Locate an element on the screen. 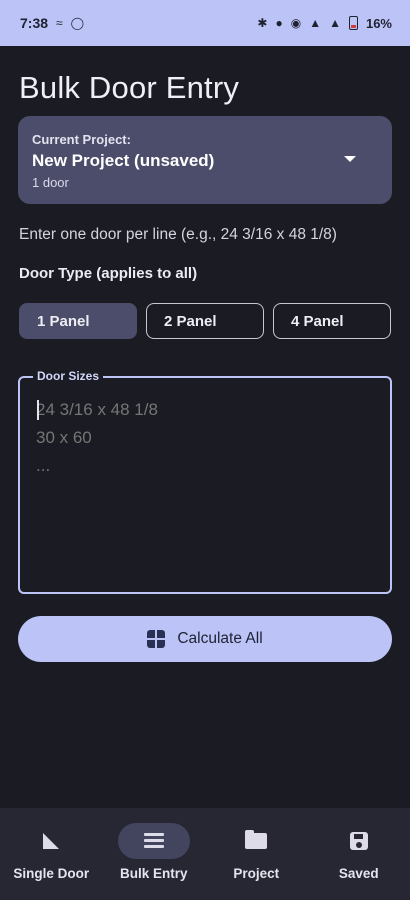 Image resolution: width=410 pixels, height=900 pixels. nav-pill-saved is located at coordinates (359, 841).